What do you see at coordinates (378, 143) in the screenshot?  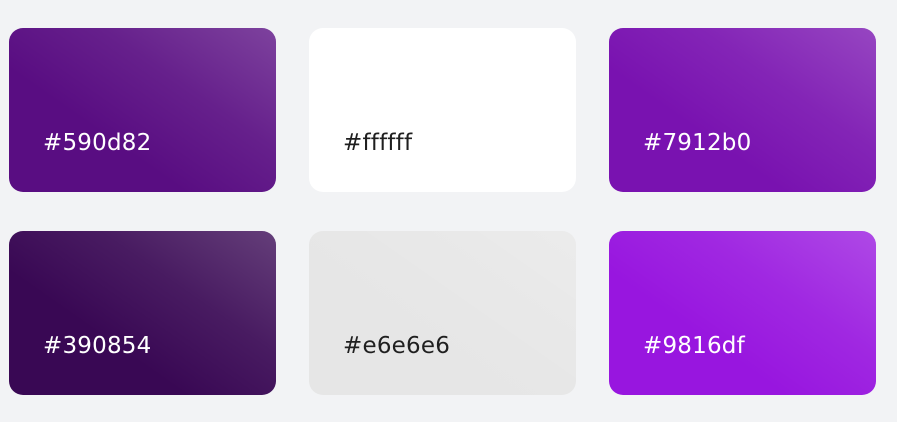 I see `swatch-hex-label: #ffffff` at bounding box center [378, 143].